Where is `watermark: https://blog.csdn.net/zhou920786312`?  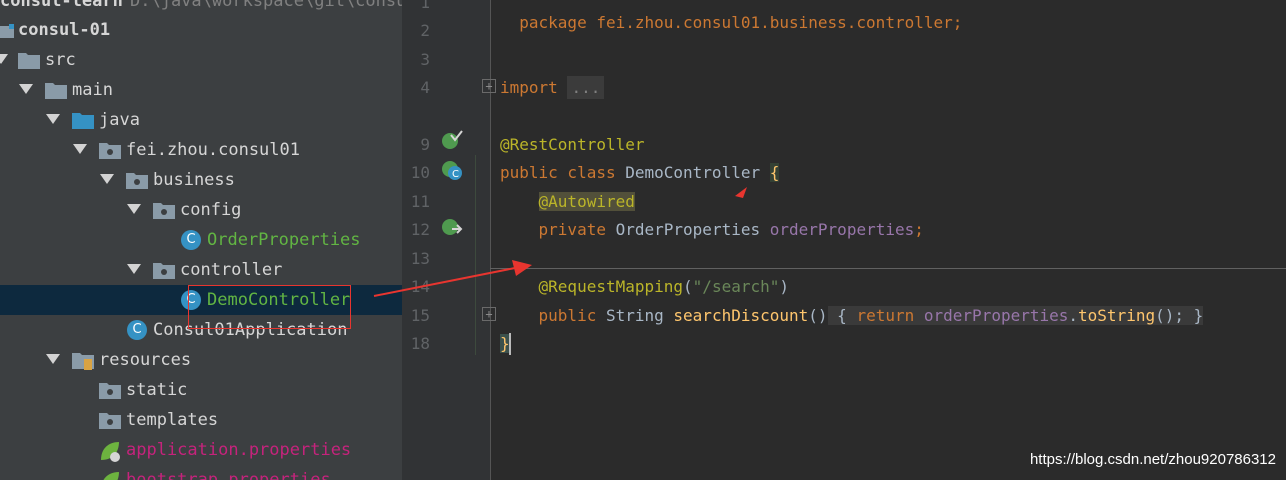 watermark: https://blog.csdn.net/zhou920786312 is located at coordinates (1152, 459).